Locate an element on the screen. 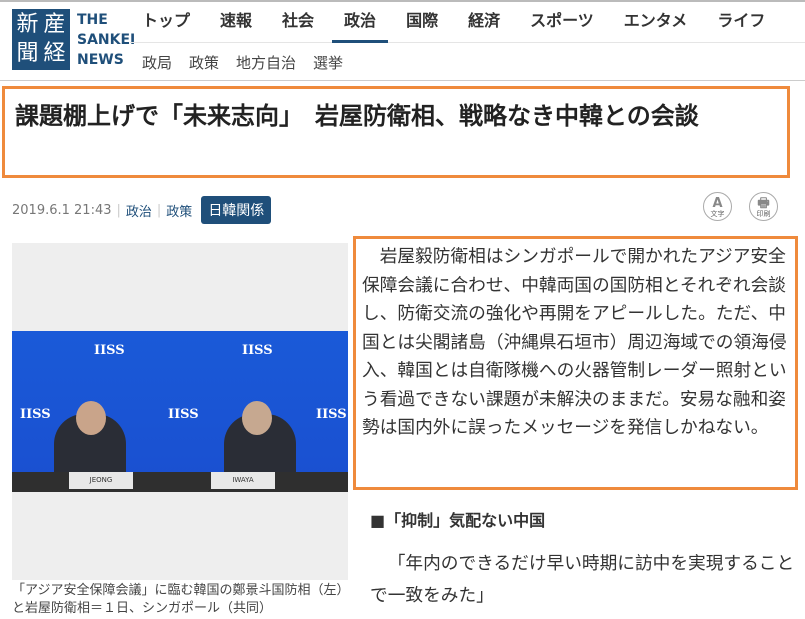 The image size is (805, 619). article-meta: 2019.6.1 21:43 | 政治 | 政策 日韓関係 is located at coordinates (142, 210).